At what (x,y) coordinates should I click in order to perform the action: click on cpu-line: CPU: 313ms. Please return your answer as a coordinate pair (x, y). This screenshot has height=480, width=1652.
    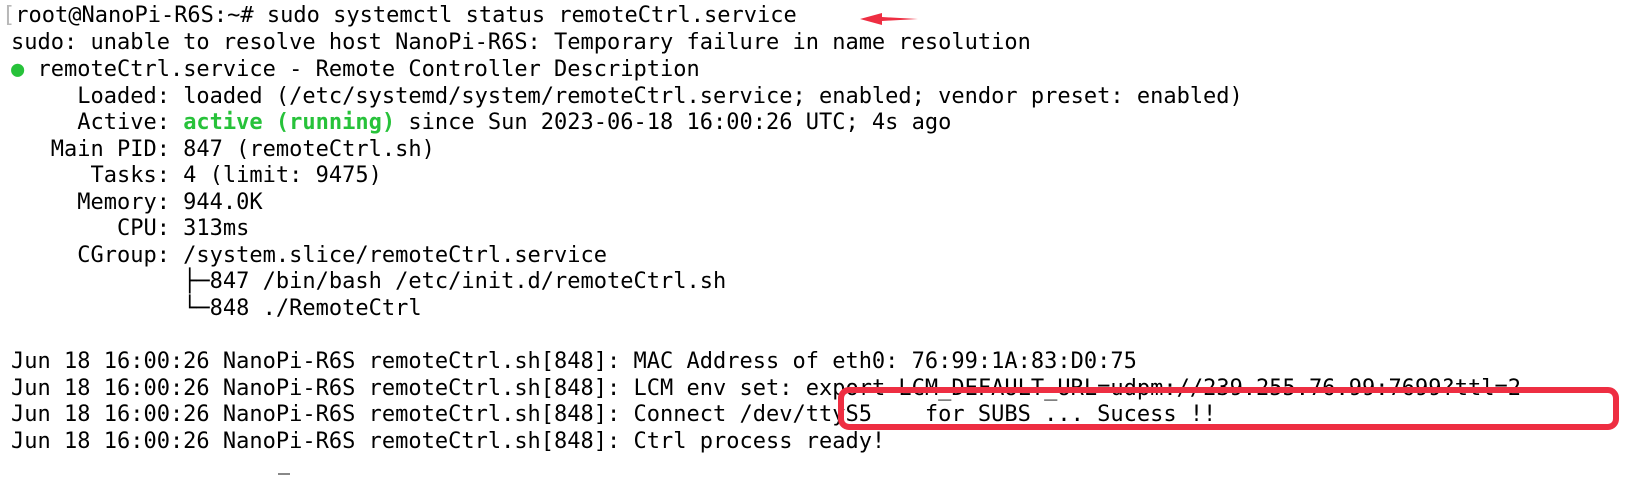
    Looking at the image, I should click on (130, 228).